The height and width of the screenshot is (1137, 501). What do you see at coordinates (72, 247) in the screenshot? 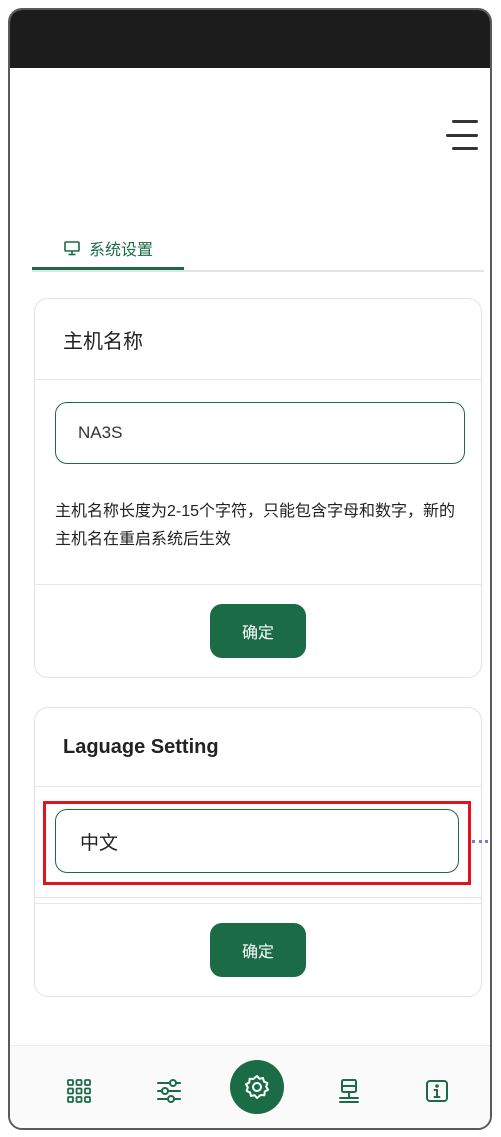
I see `monitor-icon` at bounding box center [72, 247].